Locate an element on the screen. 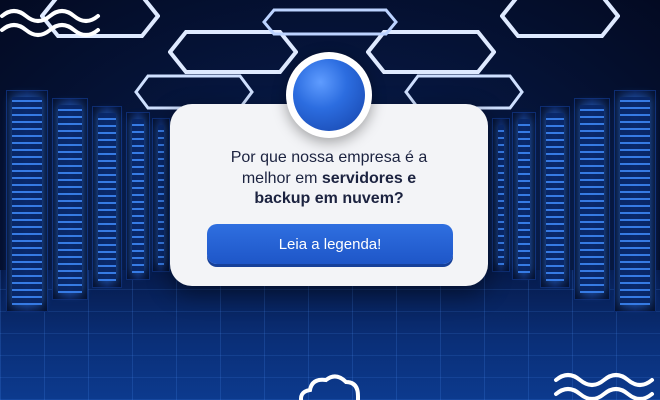 This screenshot has width=660, height=400. headline-line-2b: servidores e is located at coordinates (369, 178).